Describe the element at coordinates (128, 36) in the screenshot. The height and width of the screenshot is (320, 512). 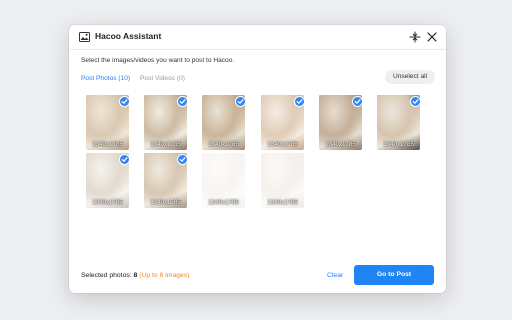
I see `window-title: Hacoo Assistant` at that location.